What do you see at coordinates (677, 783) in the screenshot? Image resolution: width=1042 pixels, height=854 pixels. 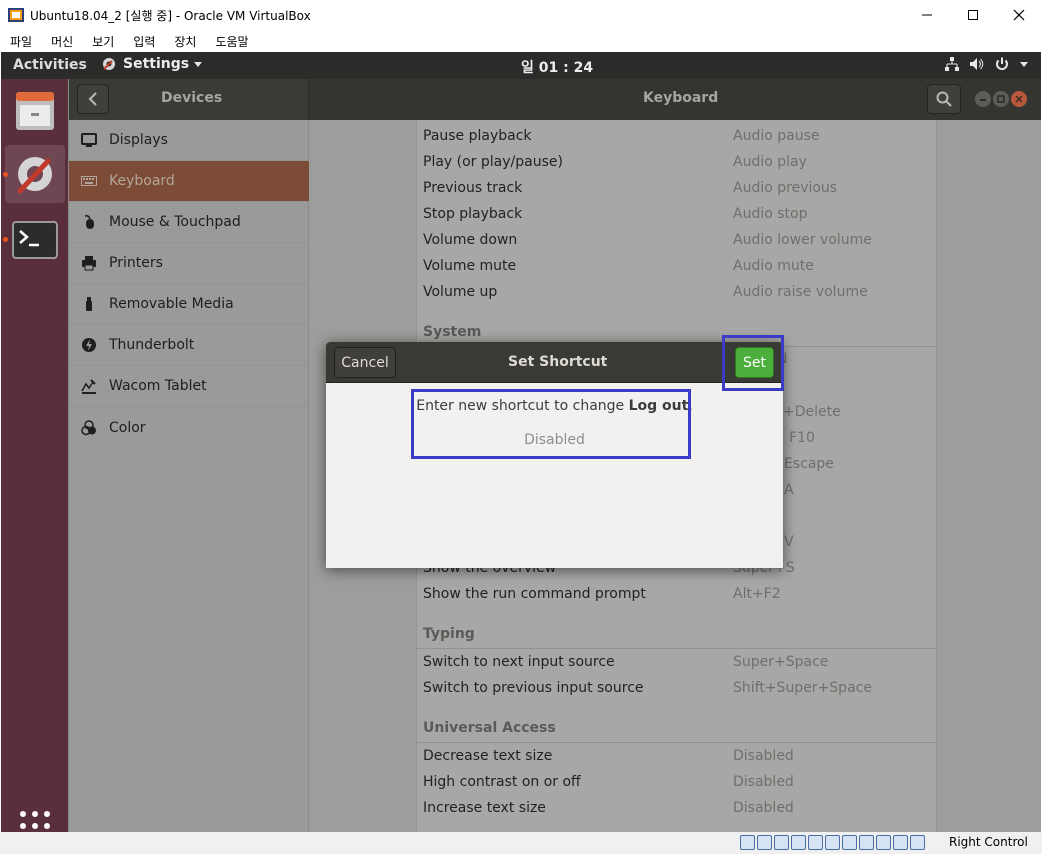 I see `shortcut-row: High contrast on or off Disabled` at bounding box center [677, 783].